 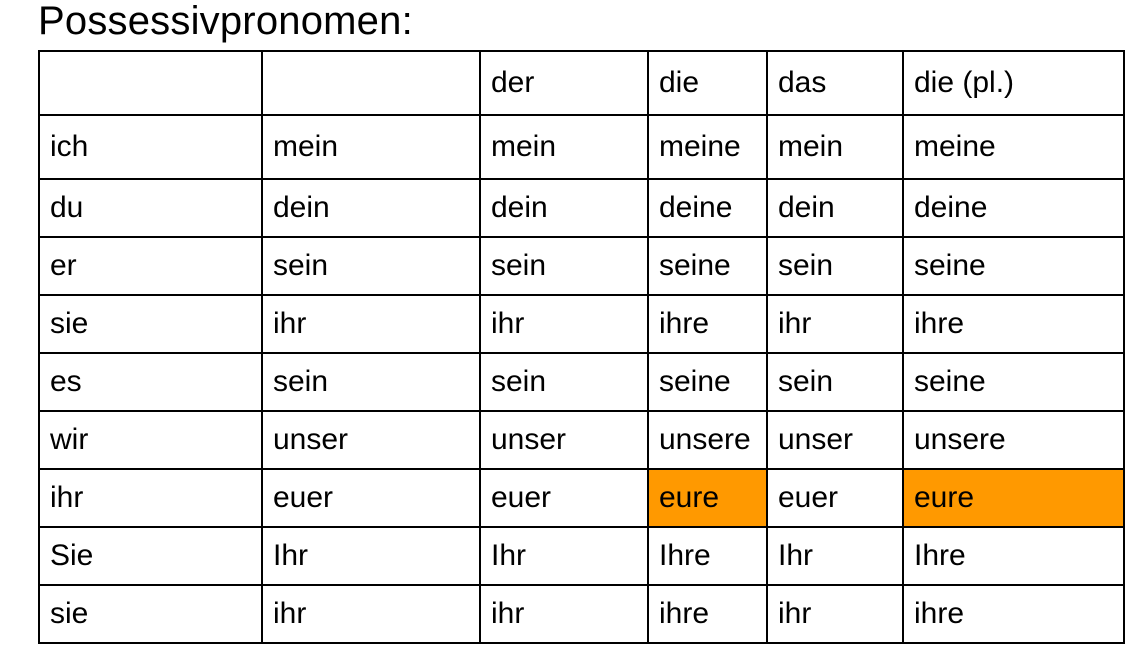 What do you see at coordinates (225, 21) in the screenshot?
I see `page-title: Possessivpronomen:` at bounding box center [225, 21].